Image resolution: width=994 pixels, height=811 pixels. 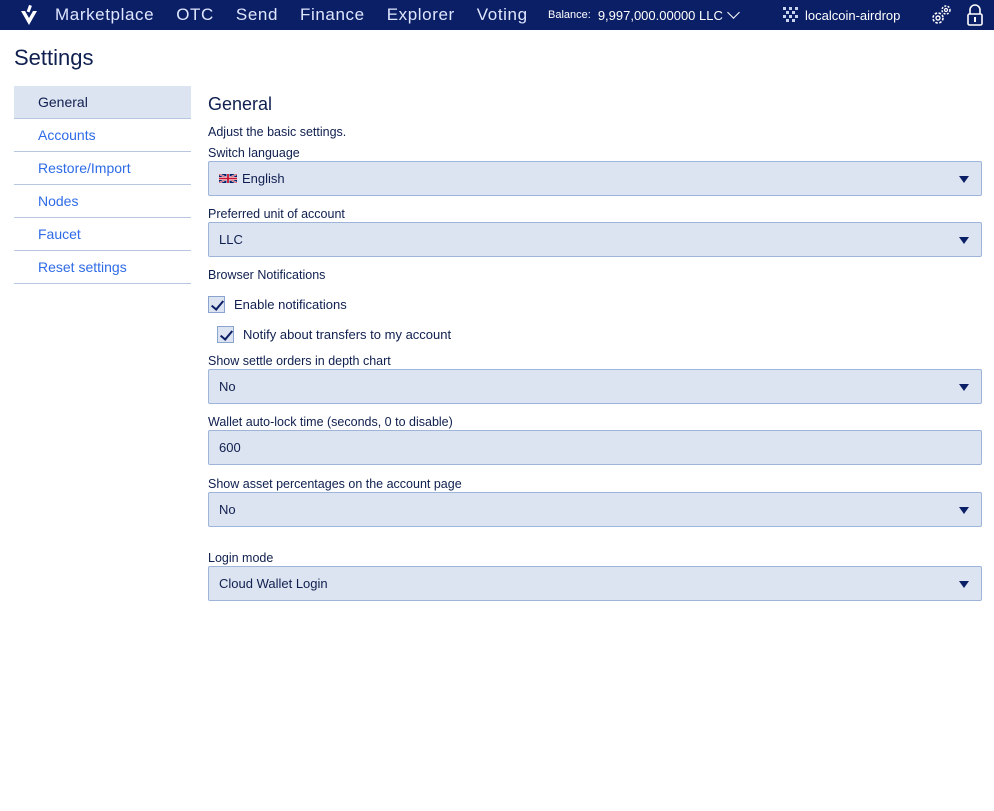 What do you see at coordinates (102, 234) in the screenshot?
I see `sidebar-item-faucet: Faucet` at bounding box center [102, 234].